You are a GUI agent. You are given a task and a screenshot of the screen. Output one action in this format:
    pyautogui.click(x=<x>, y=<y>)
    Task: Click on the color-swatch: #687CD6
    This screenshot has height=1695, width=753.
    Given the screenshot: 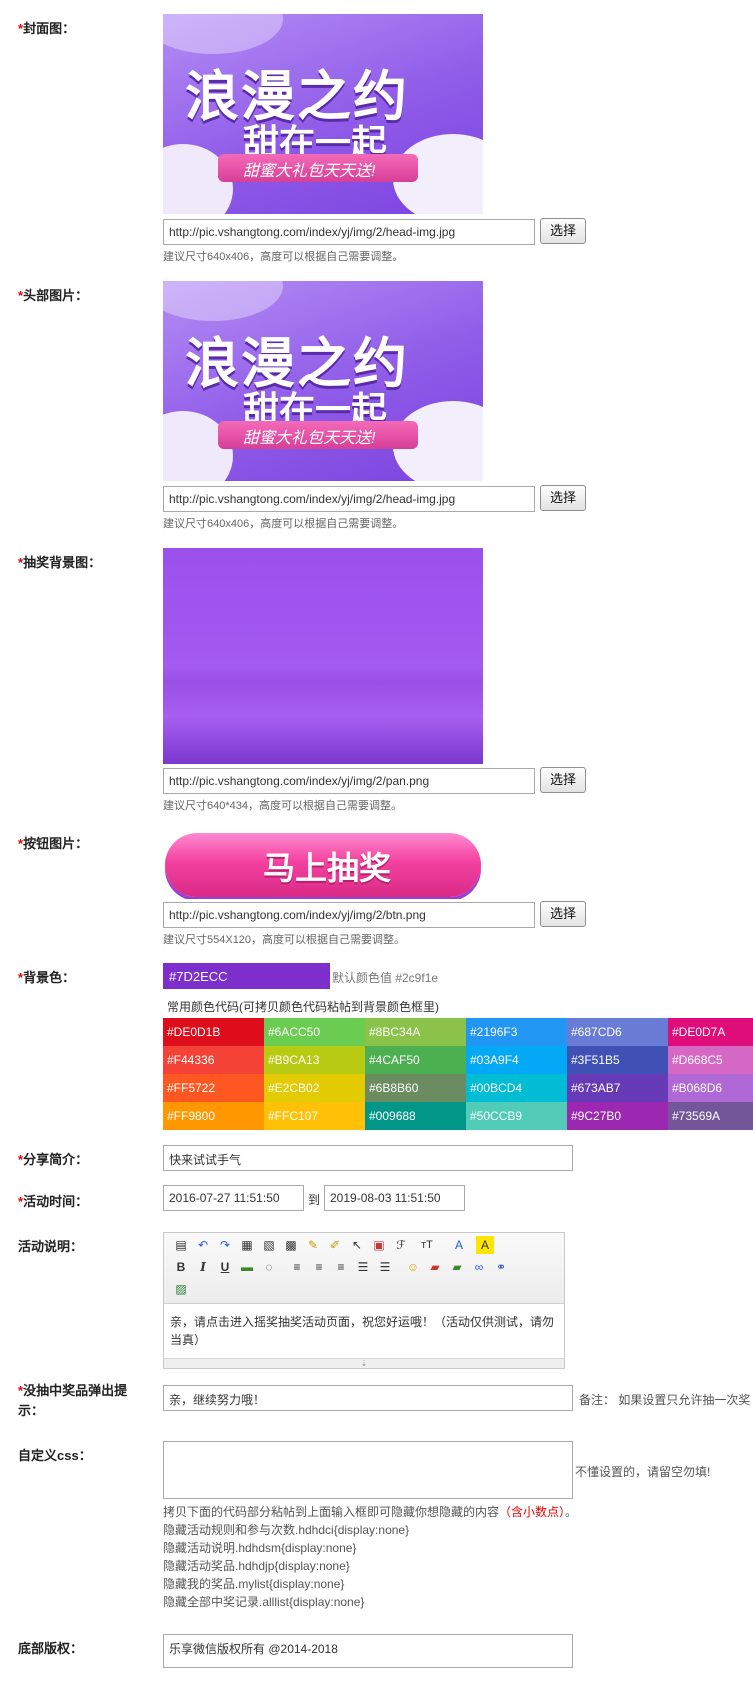 What is the action you would take?
    pyautogui.click(x=617, y=1032)
    